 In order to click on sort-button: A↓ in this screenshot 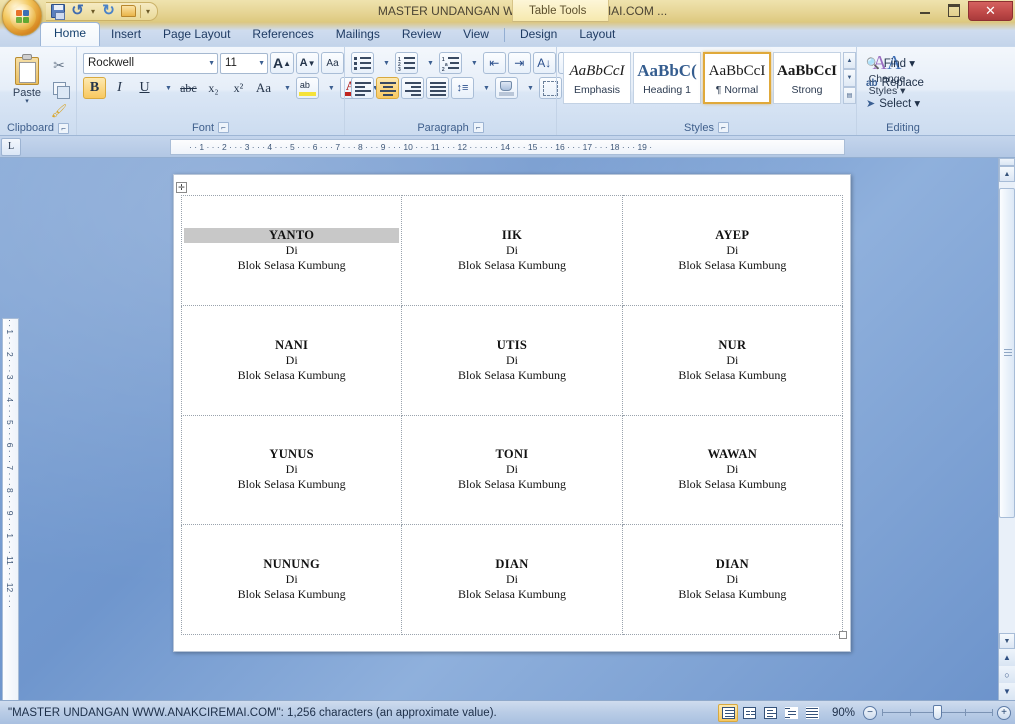, I will do `click(544, 63)`.